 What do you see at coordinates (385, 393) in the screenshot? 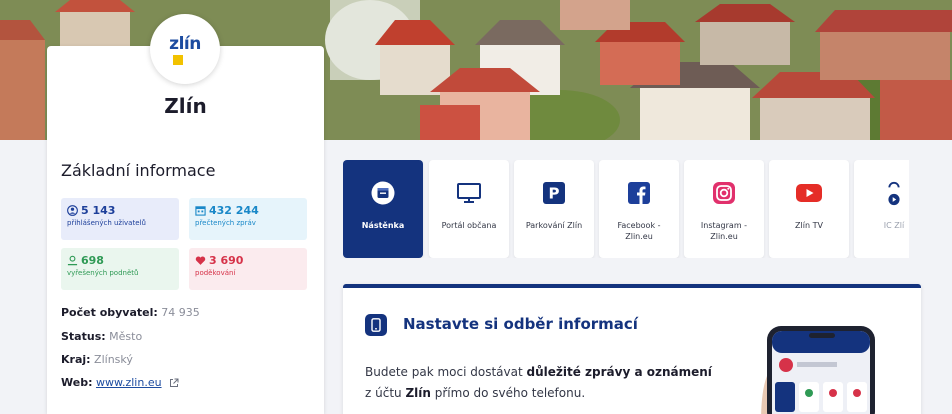
I see `subscription-text-part: z účtu` at bounding box center [385, 393].